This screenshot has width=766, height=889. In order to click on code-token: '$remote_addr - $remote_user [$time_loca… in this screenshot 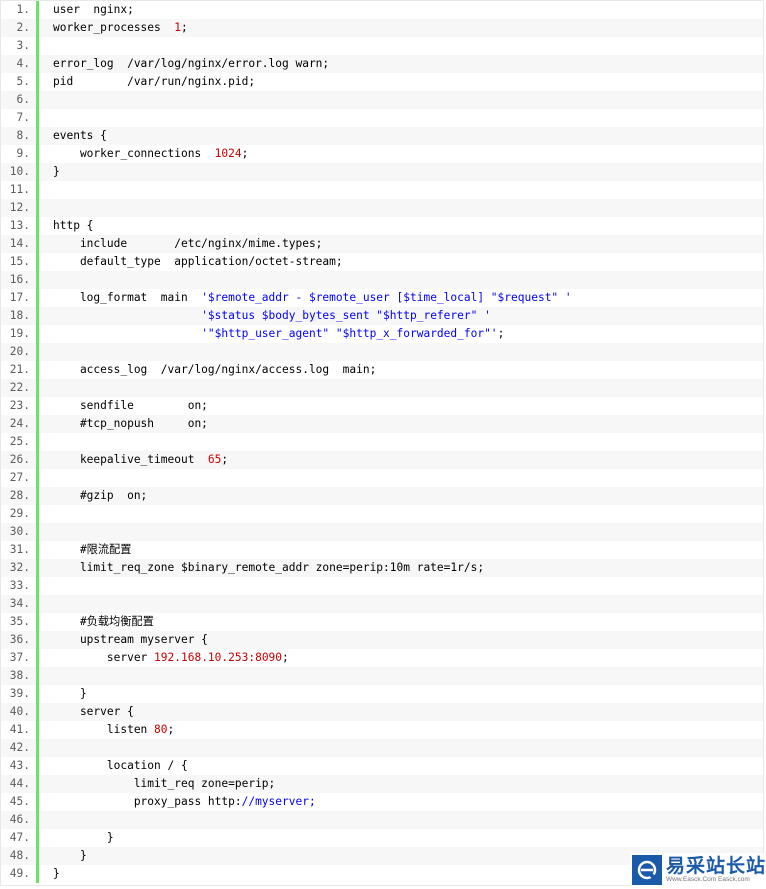, I will do `click(386, 297)`.